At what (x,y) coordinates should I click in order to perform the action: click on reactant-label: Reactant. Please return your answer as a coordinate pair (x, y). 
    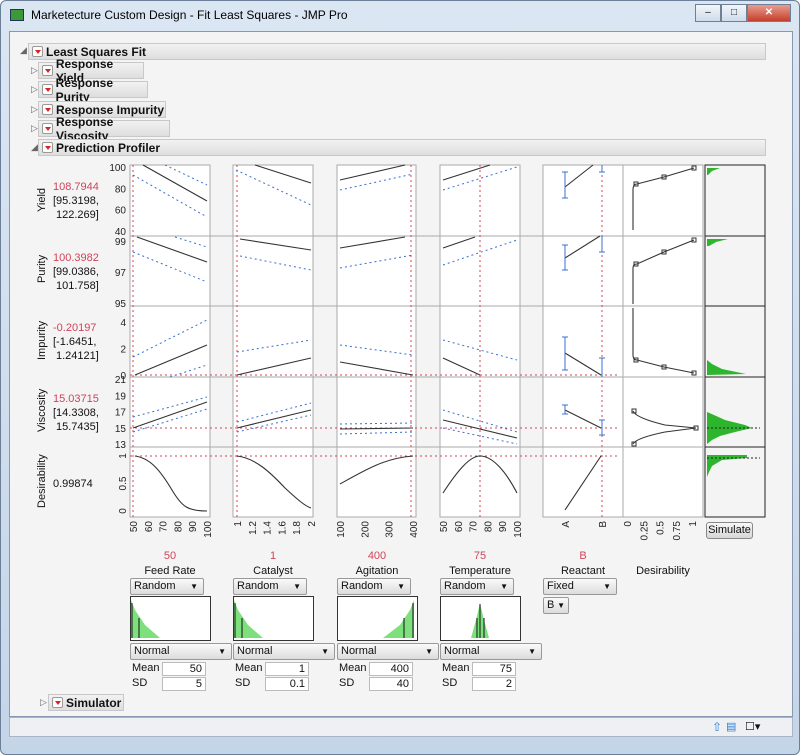
    Looking at the image, I should click on (583, 571).